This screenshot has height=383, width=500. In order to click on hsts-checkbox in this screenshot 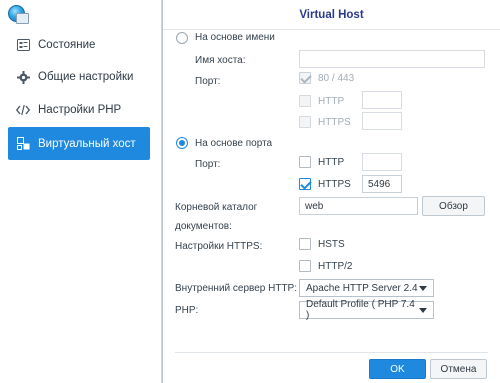, I will do `click(305, 244)`.